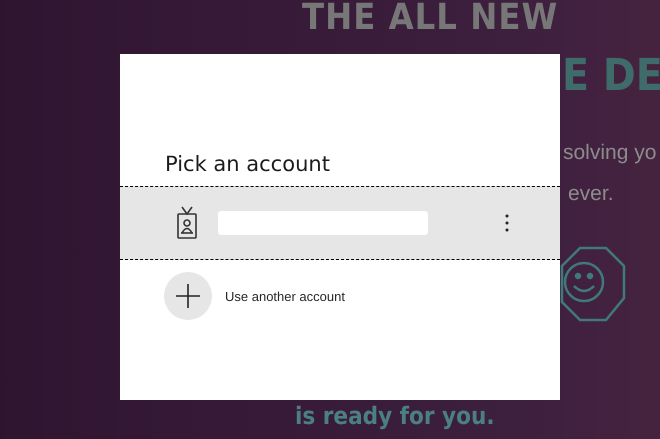 The width and height of the screenshot is (660, 439). What do you see at coordinates (188, 296) in the screenshot?
I see `plus-icon` at bounding box center [188, 296].